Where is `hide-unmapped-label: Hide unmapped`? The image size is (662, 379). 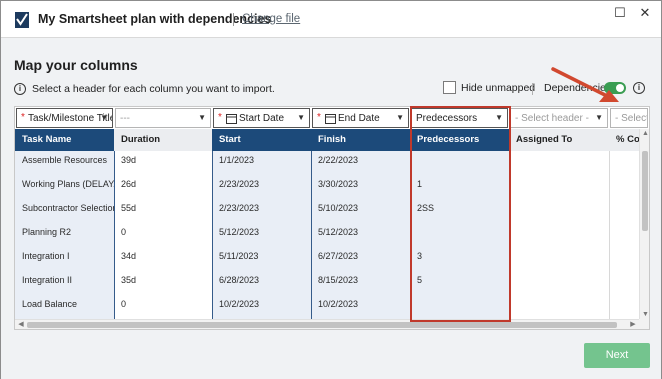 hide-unmapped-label: Hide unmapped is located at coordinates (498, 88).